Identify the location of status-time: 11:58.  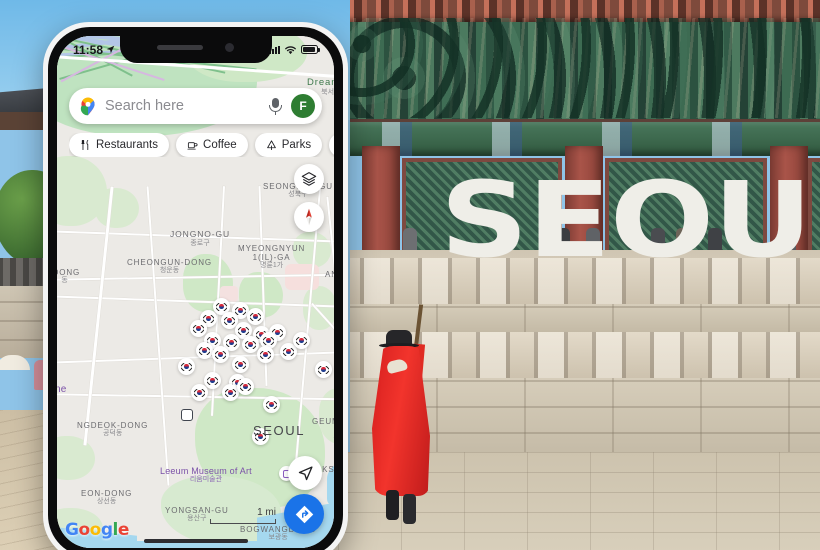
(88, 49).